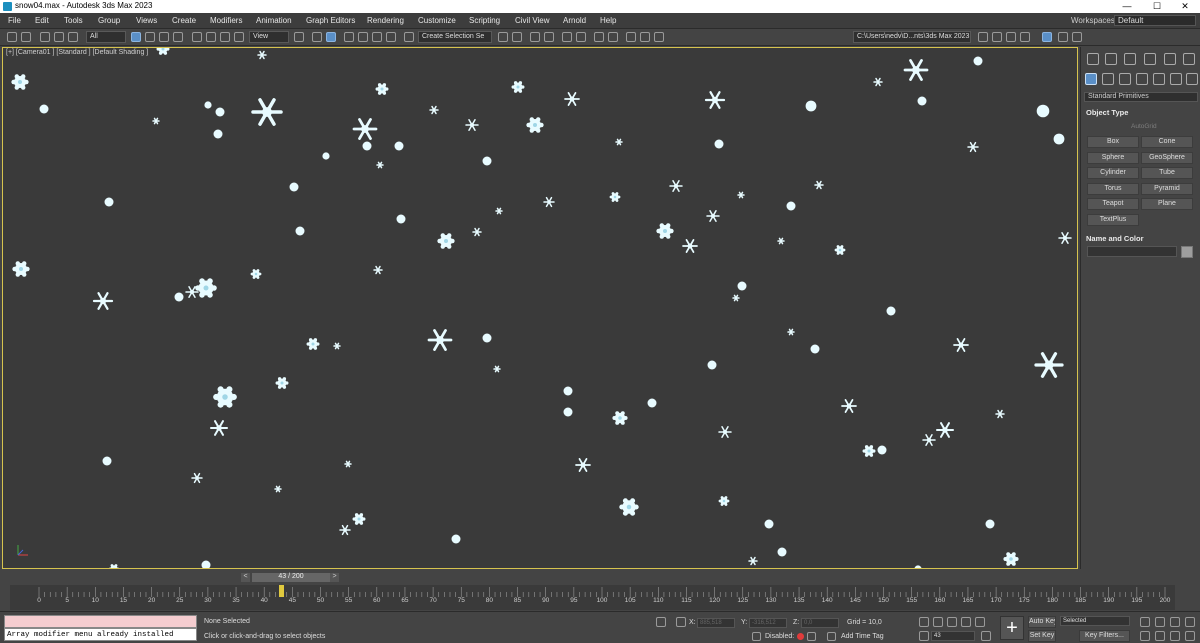 This screenshot has width=1200, height=643. What do you see at coordinates (831, 636) in the screenshot?
I see `time-tag-icon` at bounding box center [831, 636].